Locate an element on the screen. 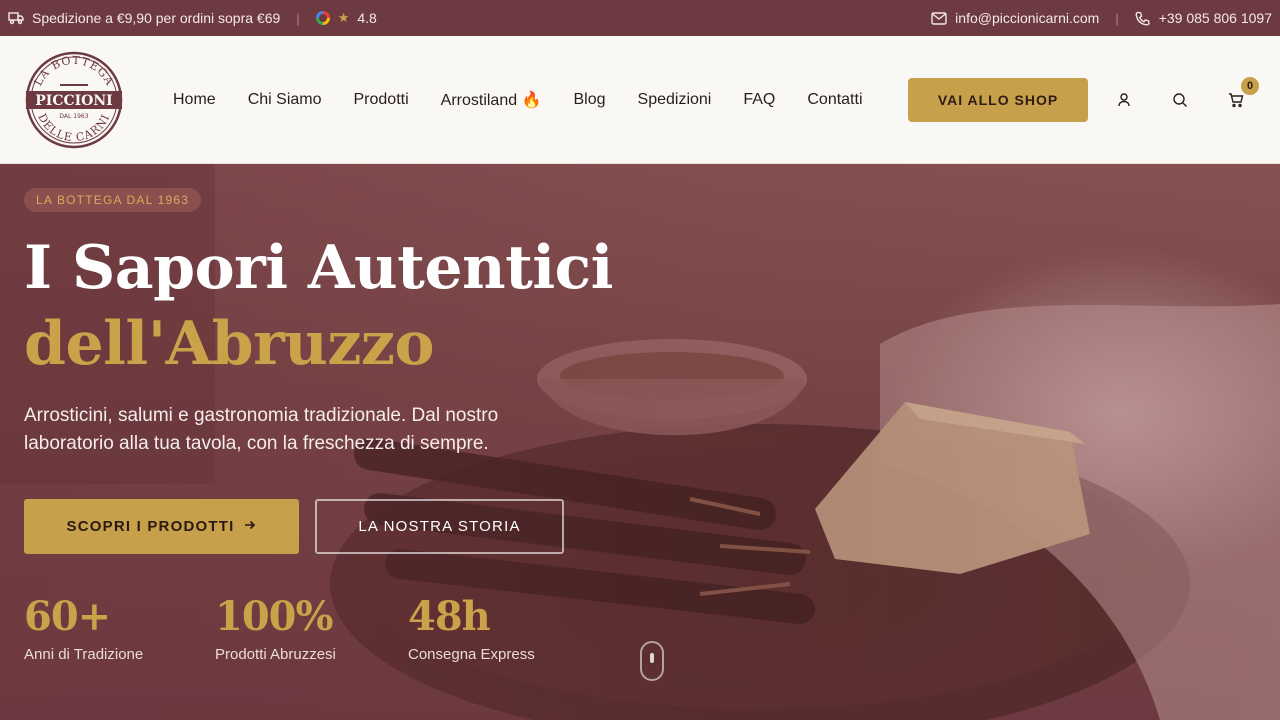 The image size is (1280, 720). nav-contatti: Contatti is located at coordinates (834, 100).